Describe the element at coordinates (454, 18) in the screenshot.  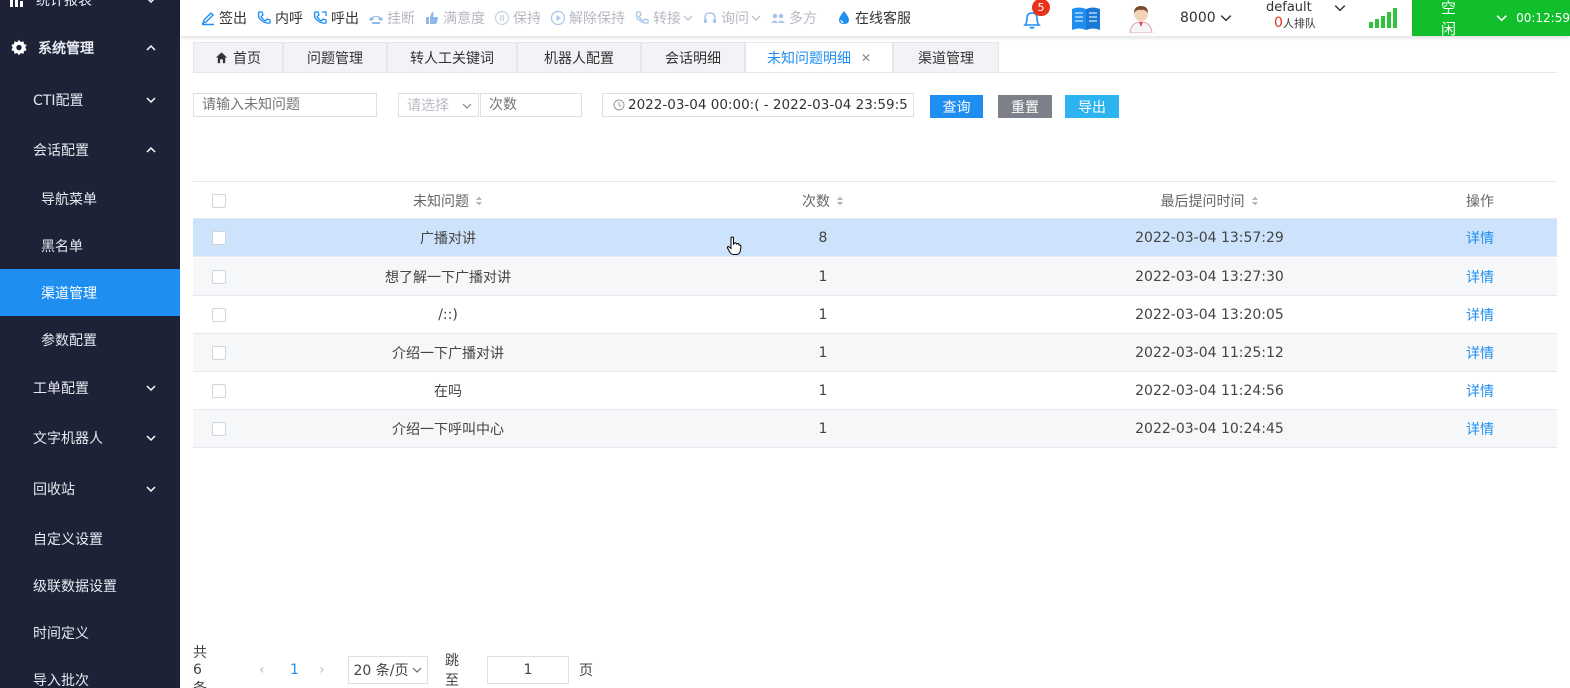
I see `satisfaction-button: 满意度` at that location.